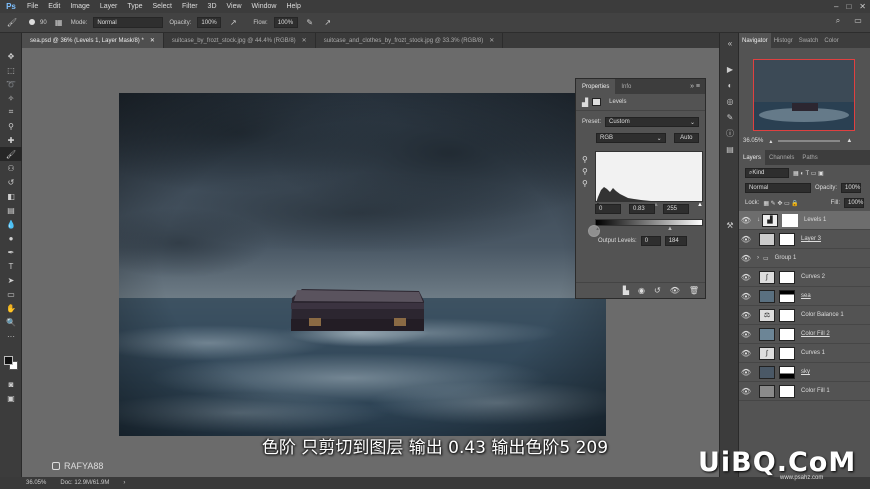 This screenshot has height=489, width=870. What do you see at coordinates (285, 22) in the screenshot?
I see `flow-field: 100%` at bounding box center [285, 22].